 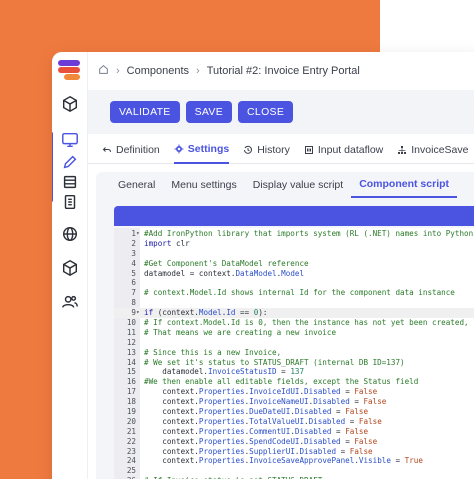 What do you see at coordinates (131, 451) in the screenshot?
I see `line-number: 23` at bounding box center [131, 451].